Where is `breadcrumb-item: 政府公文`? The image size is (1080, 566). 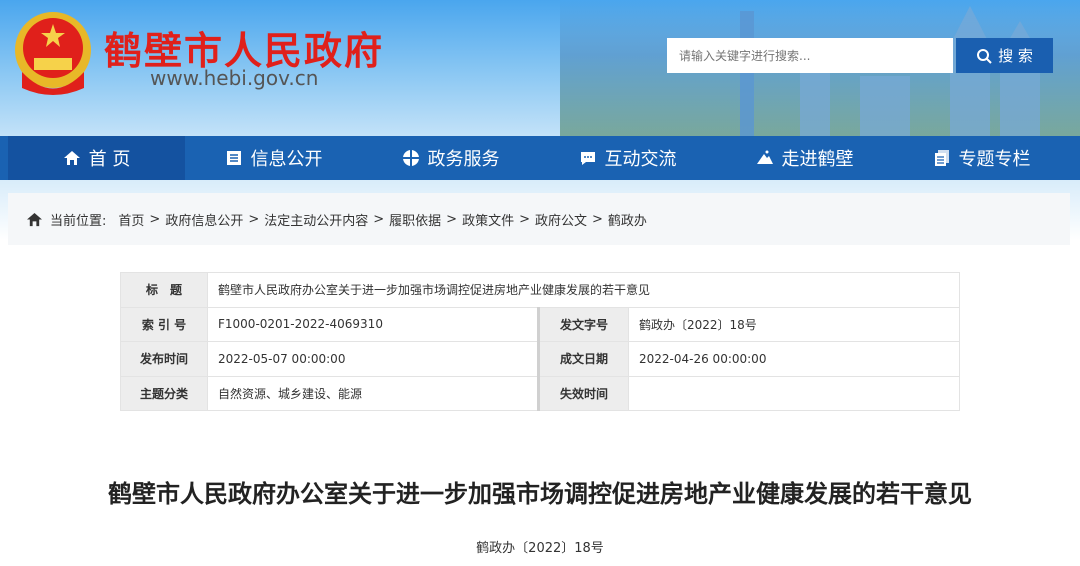
breadcrumb-item: 政府公文 is located at coordinates (561, 219).